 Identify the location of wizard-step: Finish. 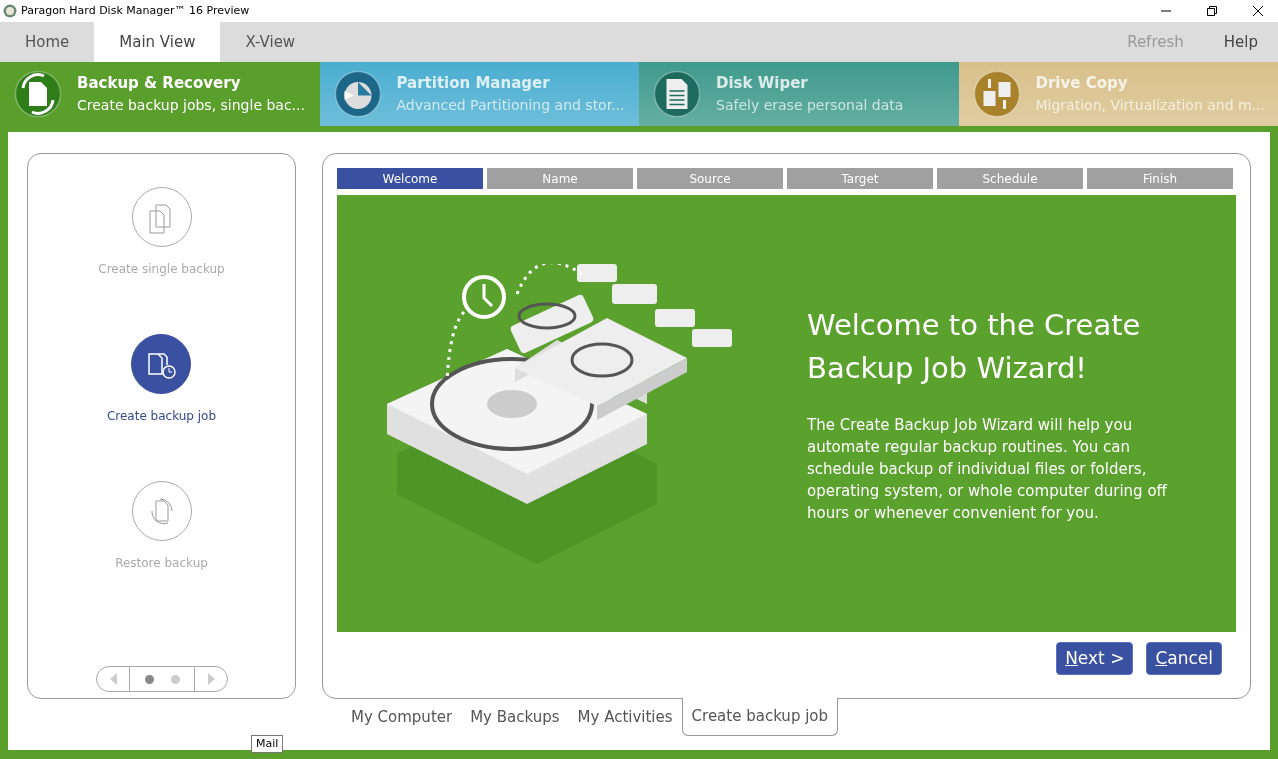
(1160, 178).